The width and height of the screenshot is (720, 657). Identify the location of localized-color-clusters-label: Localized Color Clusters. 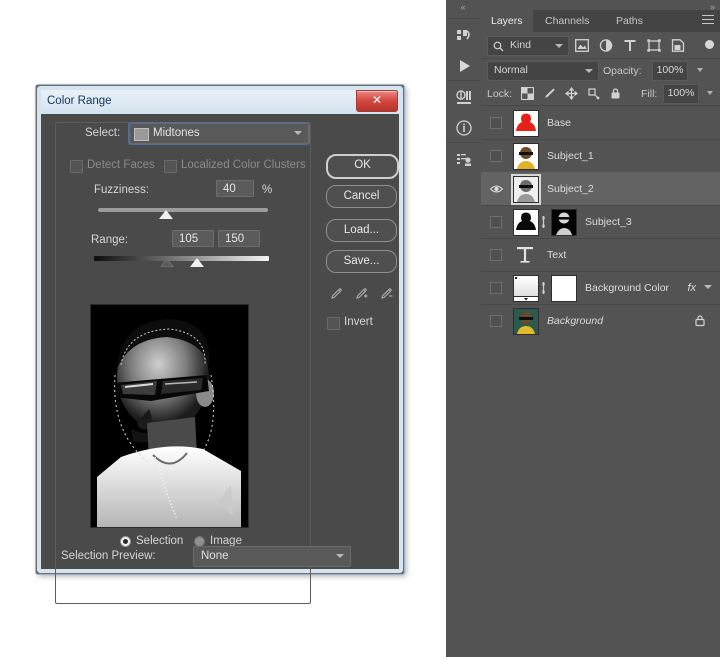
(243, 165).